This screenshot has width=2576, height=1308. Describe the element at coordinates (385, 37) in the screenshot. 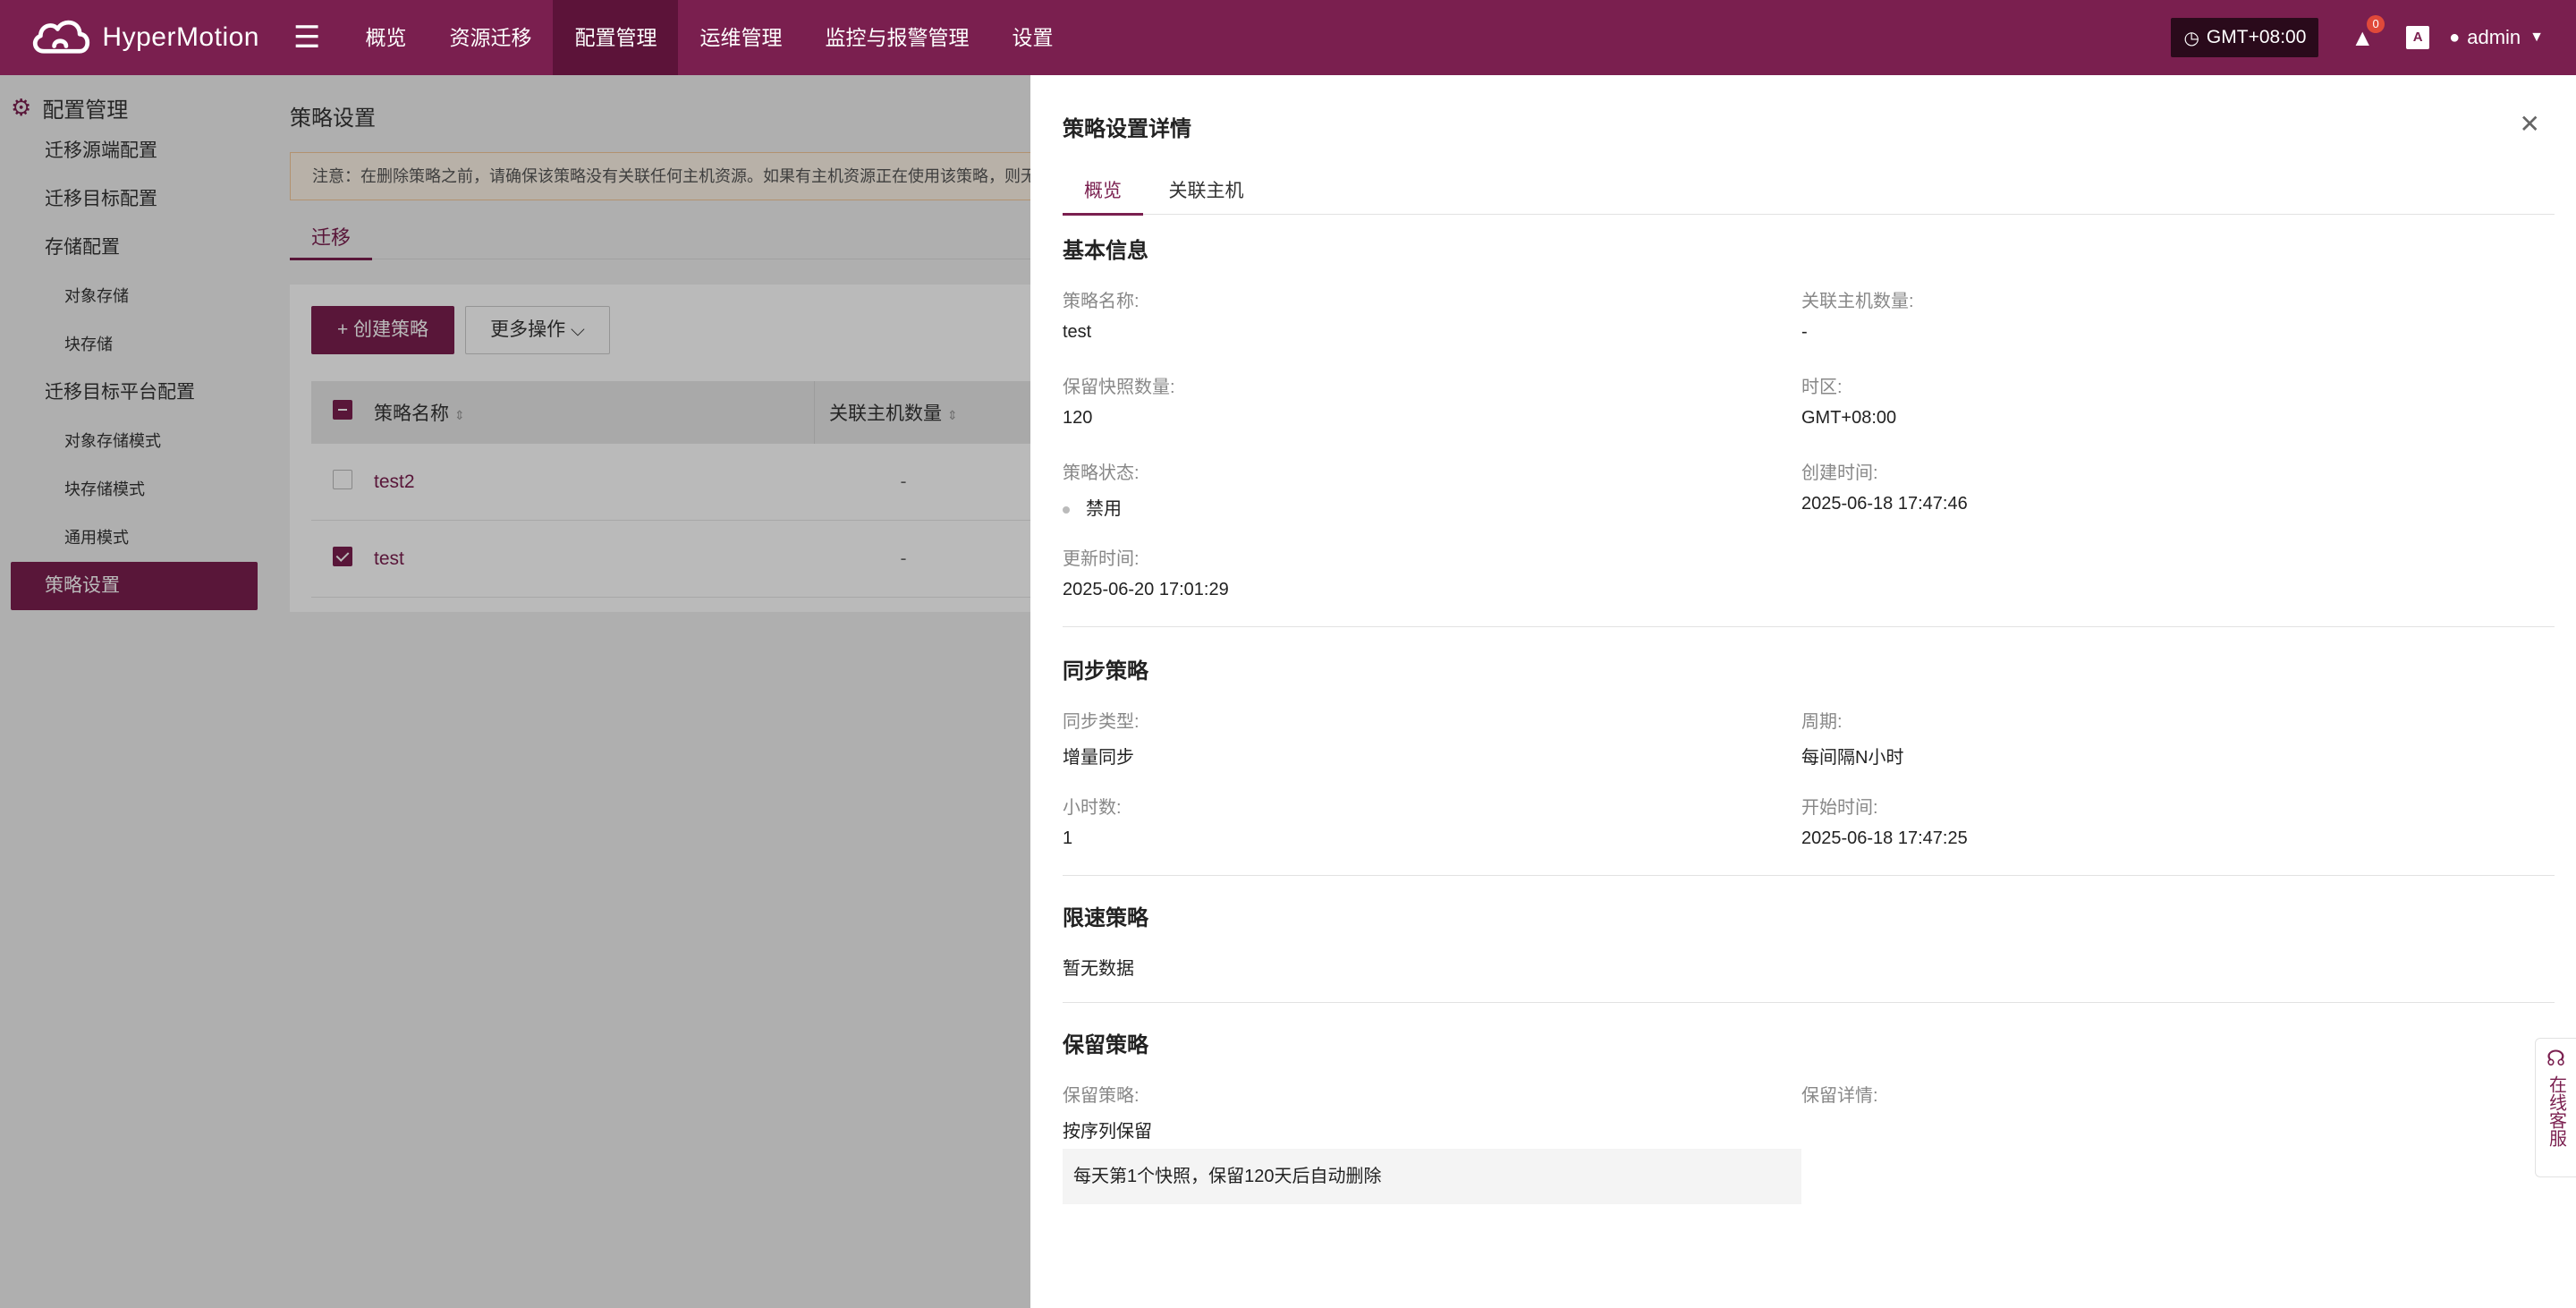

I see `nav-overview: 概览` at that location.